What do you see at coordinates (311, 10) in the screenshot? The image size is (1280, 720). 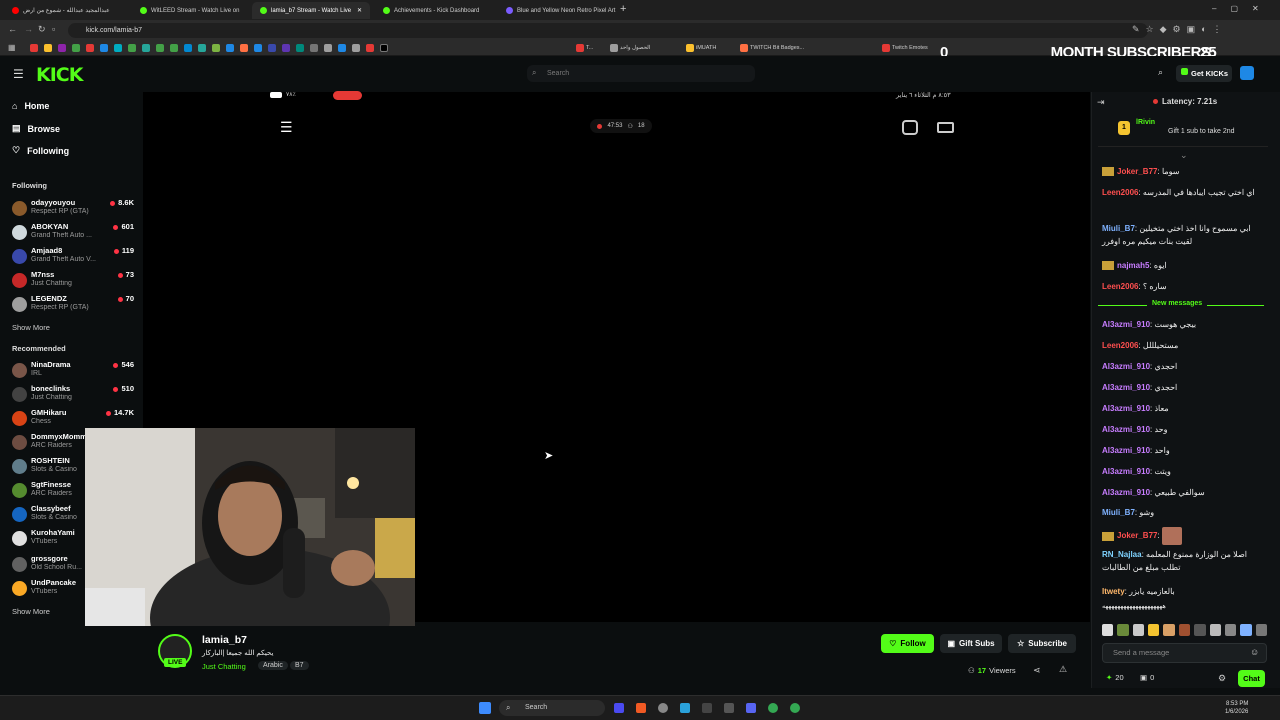 I see `browser-tab-active: lamia_b7 Stream - Watch Live ✕` at bounding box center [311, 10].